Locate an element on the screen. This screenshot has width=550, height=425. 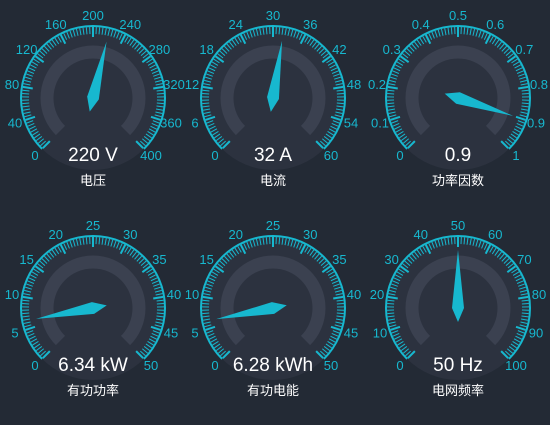
tick-label: 200 is located at coordinates (93, 15).